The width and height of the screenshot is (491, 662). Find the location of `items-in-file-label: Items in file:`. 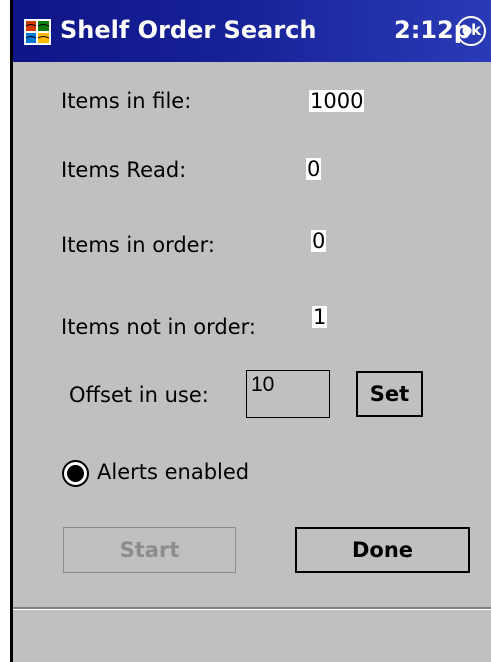

items-in-file-label: Items in file: is located at coordinates (126, 101).